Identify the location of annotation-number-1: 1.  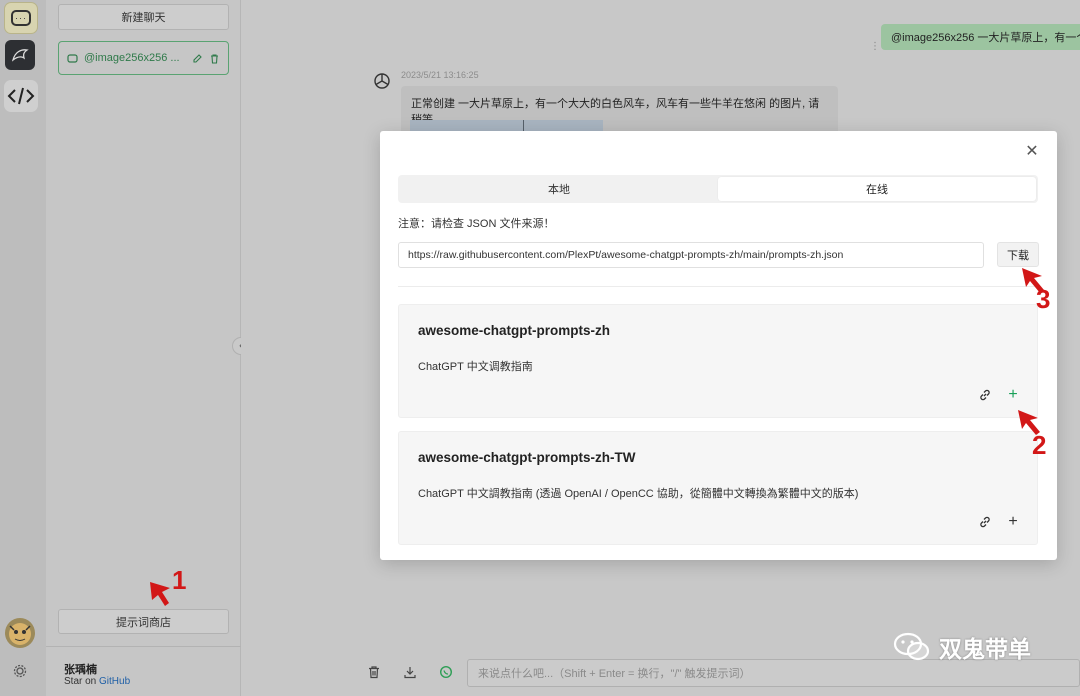
(179, 580).